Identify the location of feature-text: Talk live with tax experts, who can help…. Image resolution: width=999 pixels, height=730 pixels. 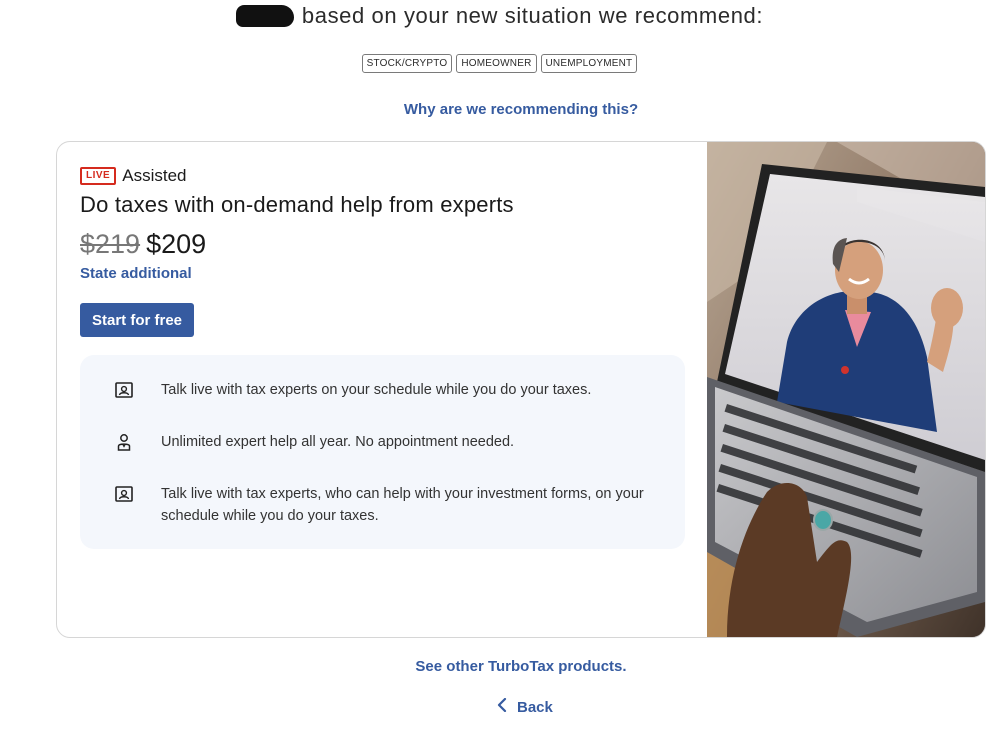
(402, 505).